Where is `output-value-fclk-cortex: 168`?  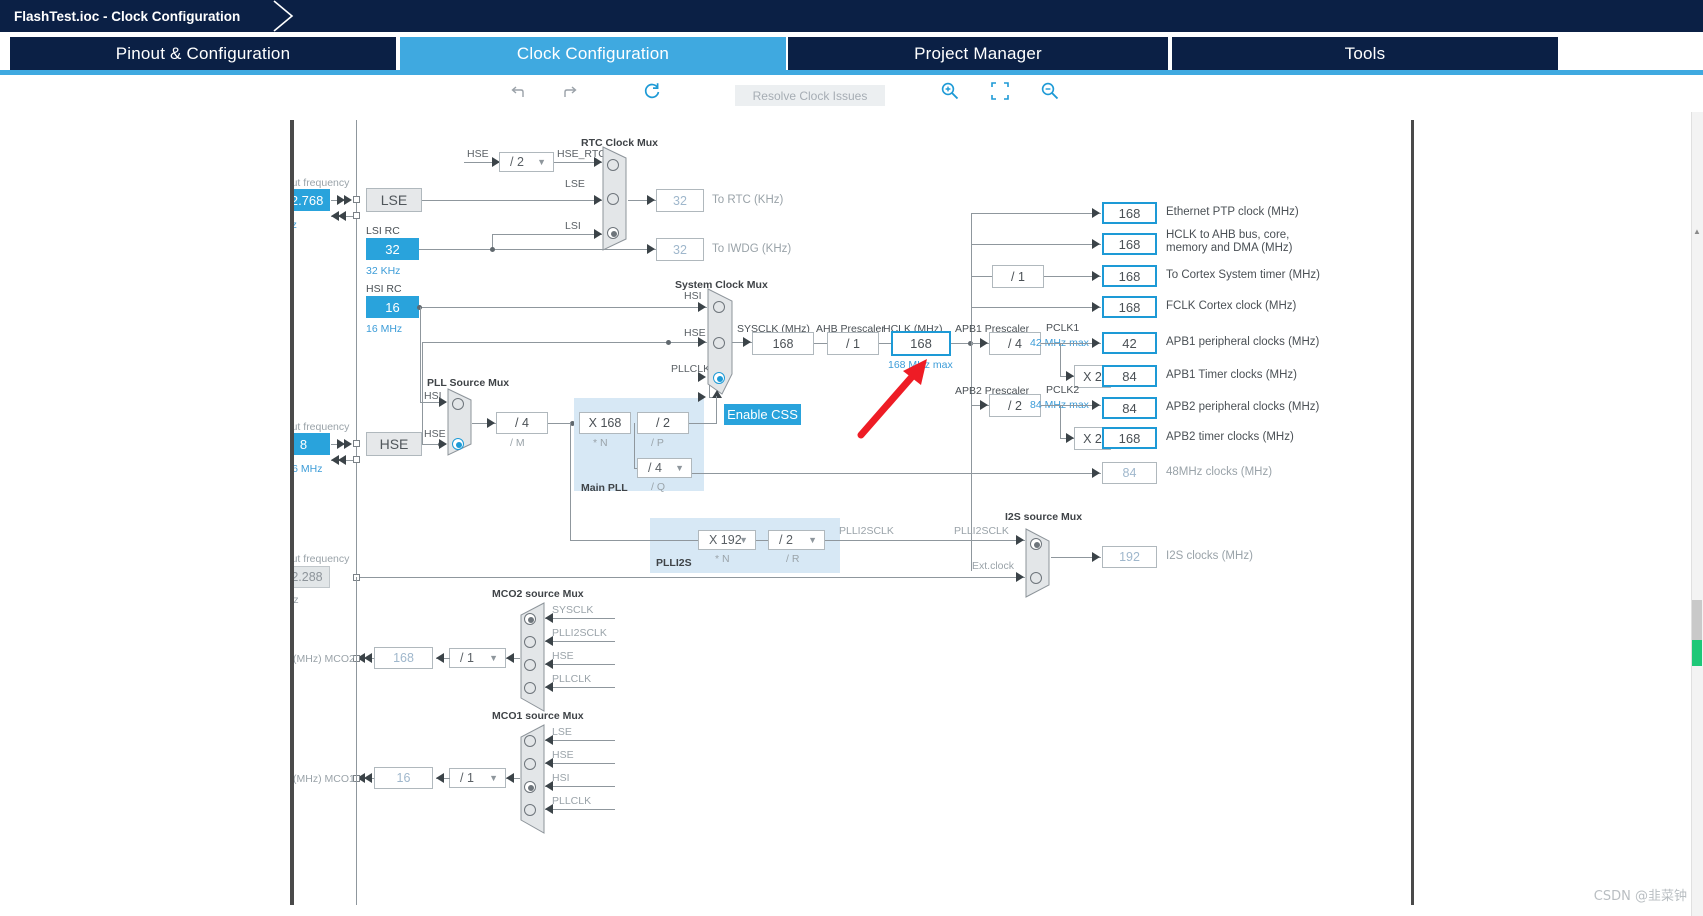 output-value-fclk-cortex: 168 is located at coordinates (1129, 307).